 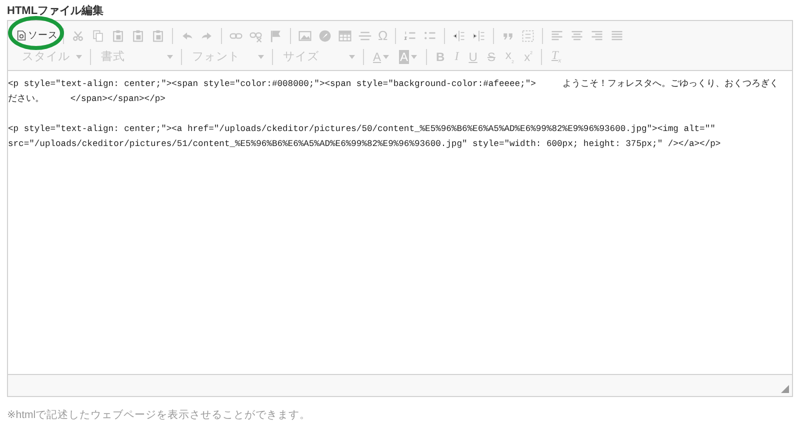 I want to click on help-note: ※htmlで記述したウェブページを表示させることができます。, so click(x=159, y=415).